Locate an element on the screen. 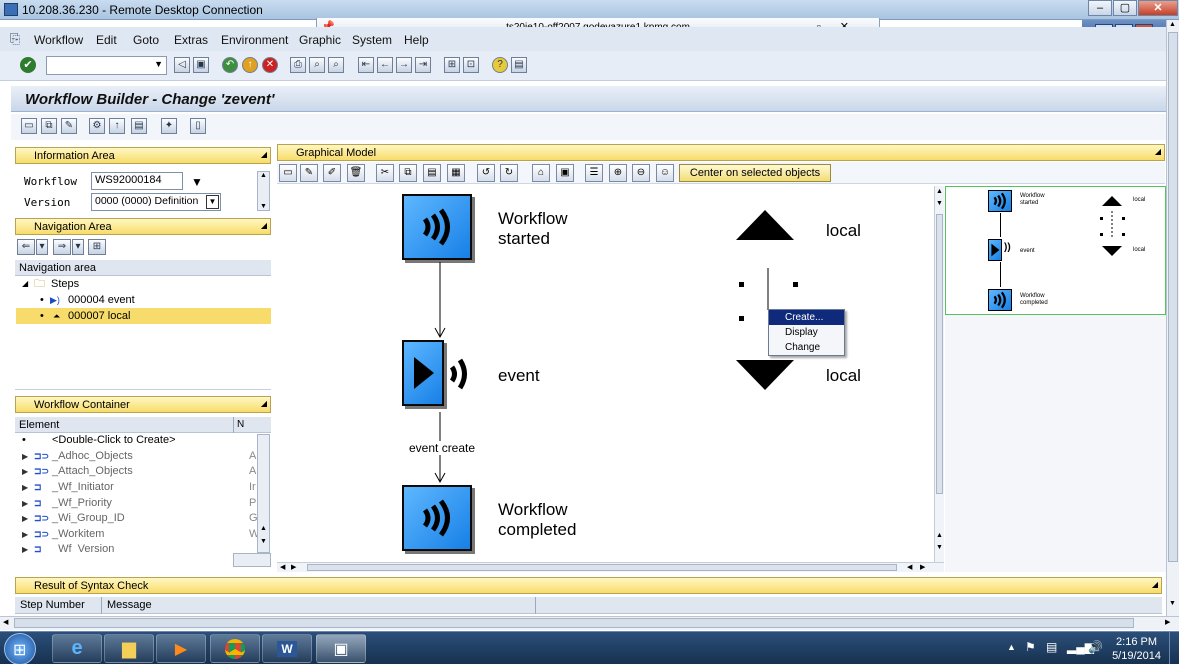 Image resolution: width=1179 pixels, height=664 pixels. menu-graphic: Graphic is located at coordinates (320, 40).